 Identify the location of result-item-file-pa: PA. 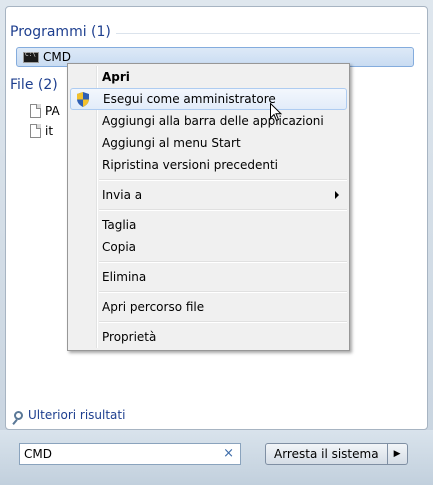
(45, 111).